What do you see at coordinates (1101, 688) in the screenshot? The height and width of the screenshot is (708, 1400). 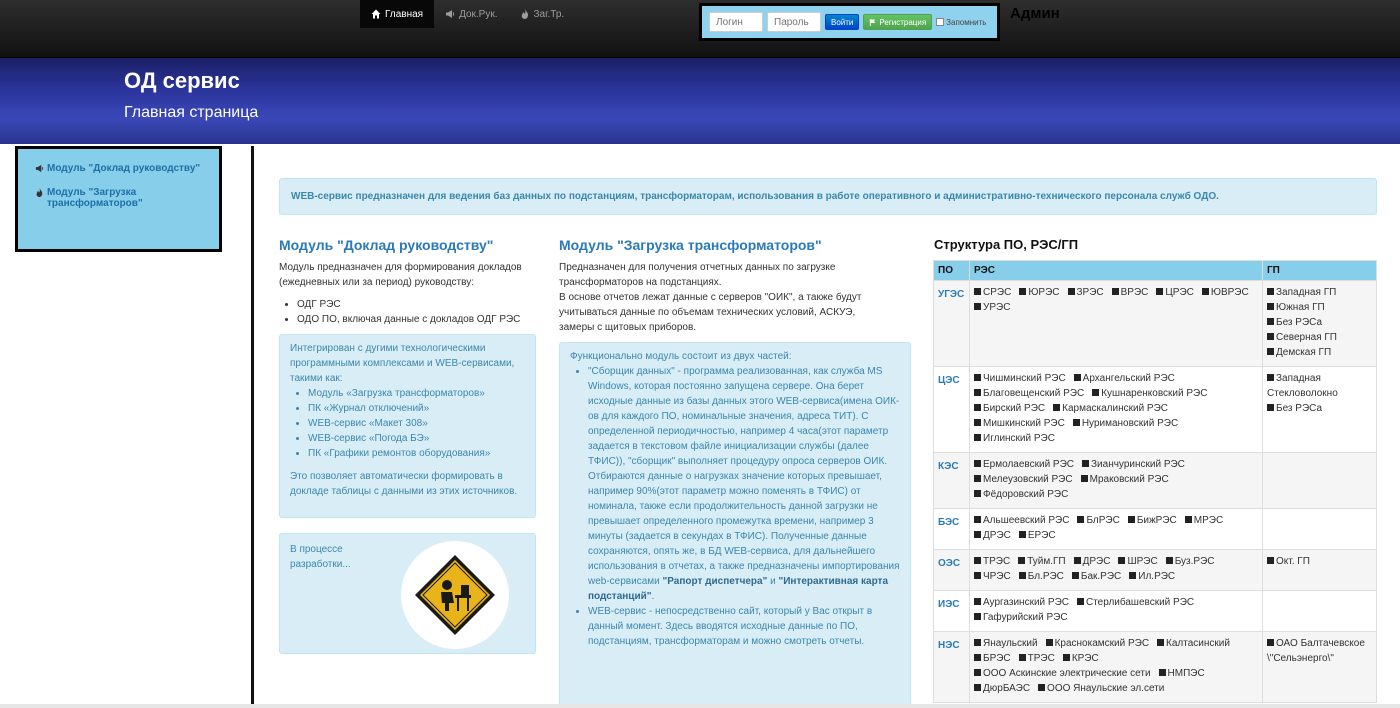 I see `res-item: ООО Янаульские эл.сети` at bounding box center [1101, 688].